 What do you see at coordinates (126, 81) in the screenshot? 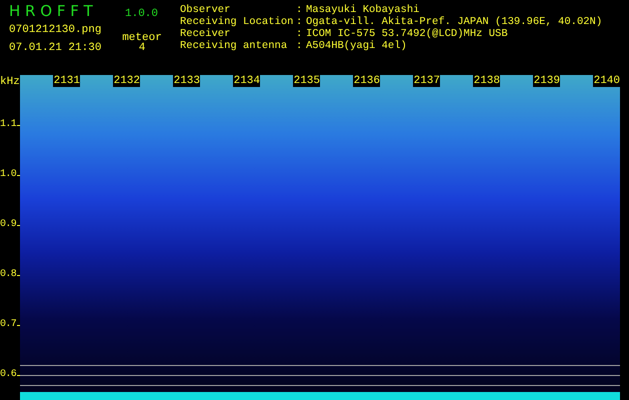
I see `time-label: 2132` at bounding box center [126, 81].